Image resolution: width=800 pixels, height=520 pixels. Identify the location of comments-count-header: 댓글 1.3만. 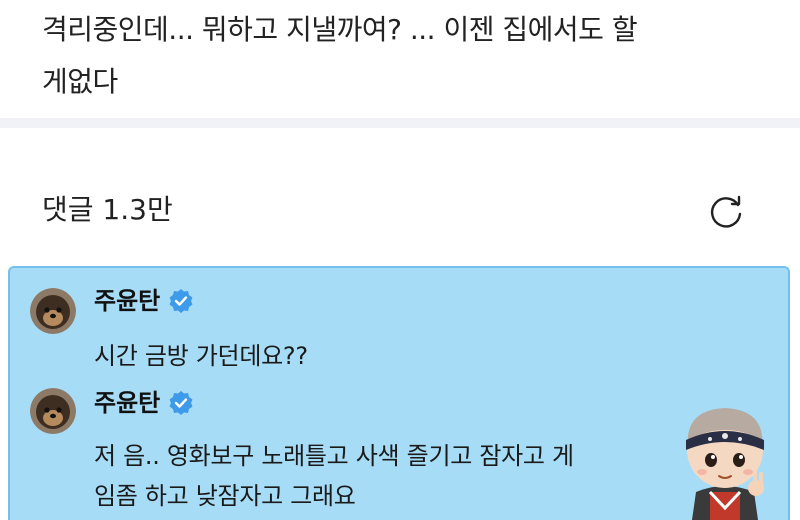
(107, 209).